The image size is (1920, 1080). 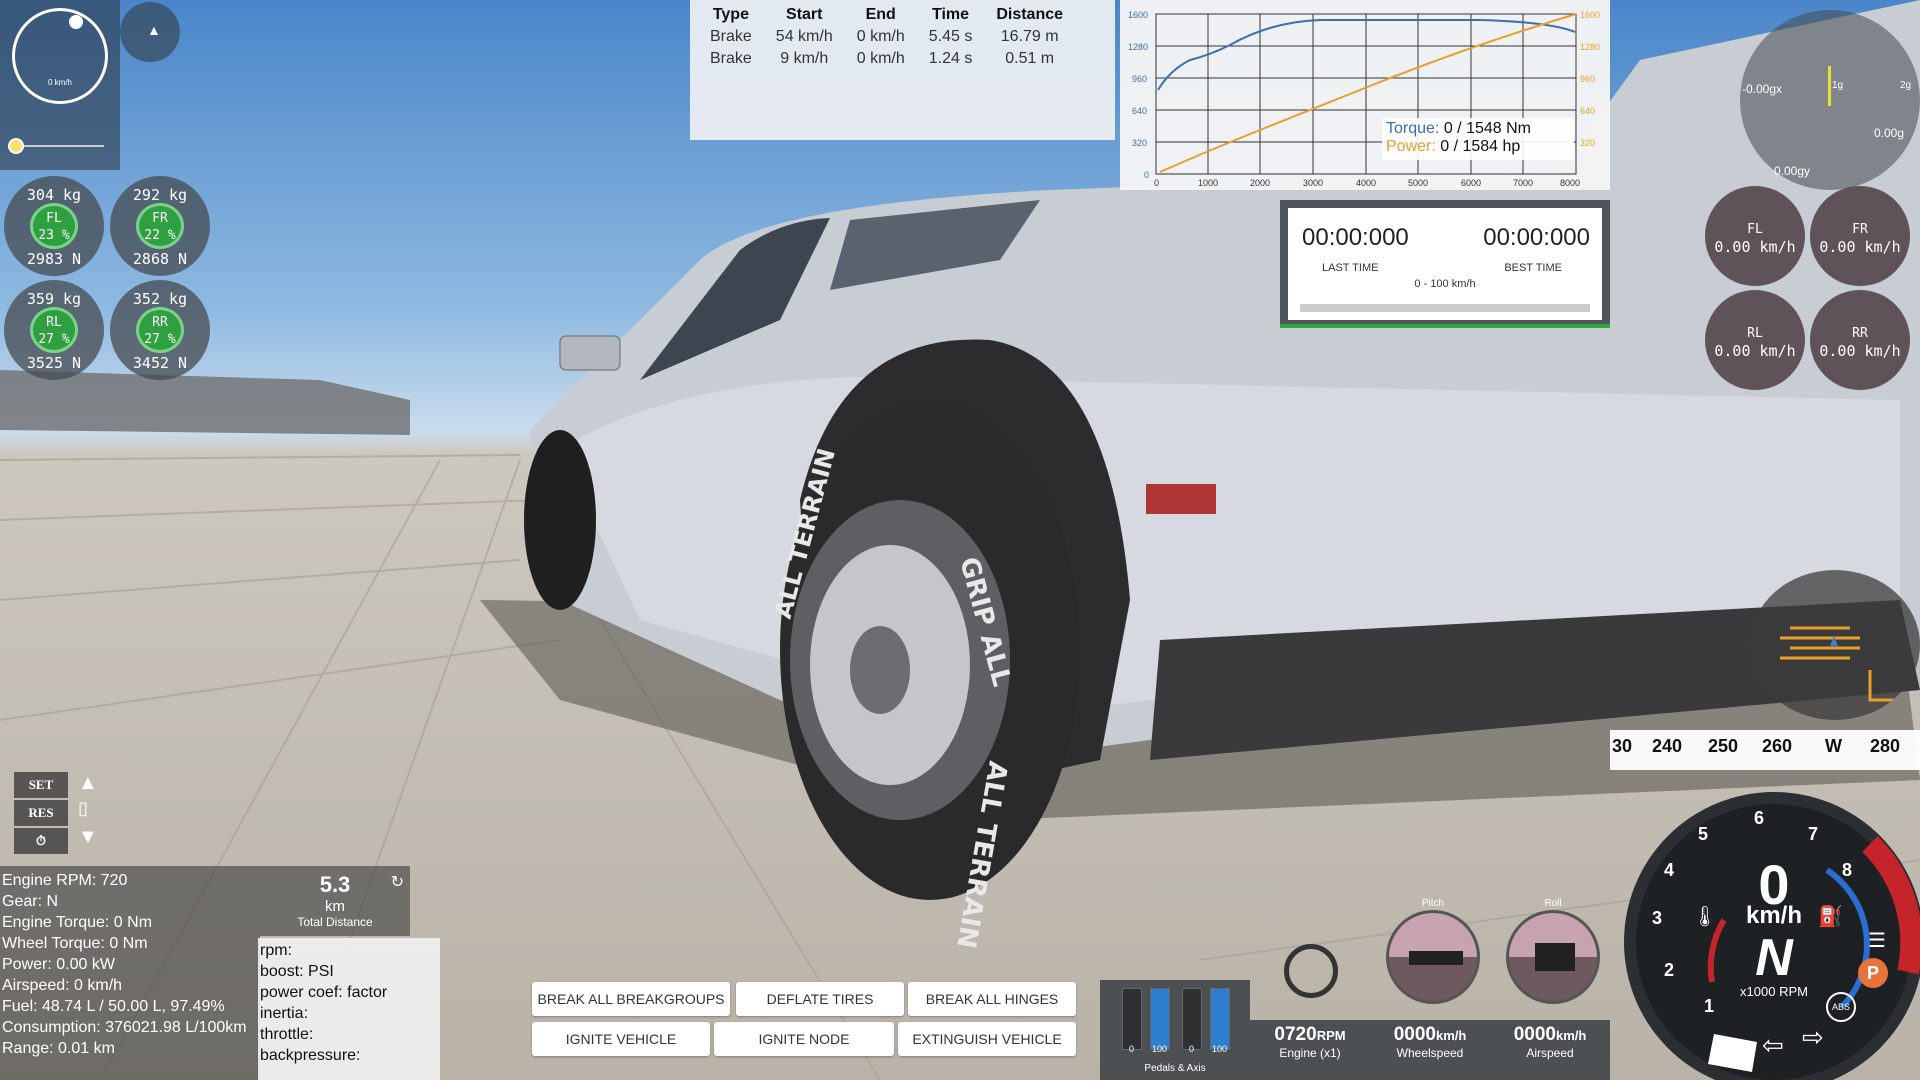 I want to click on airspeed-readout: 0000km/h Airspeed, so click(x=1550, y=1042).